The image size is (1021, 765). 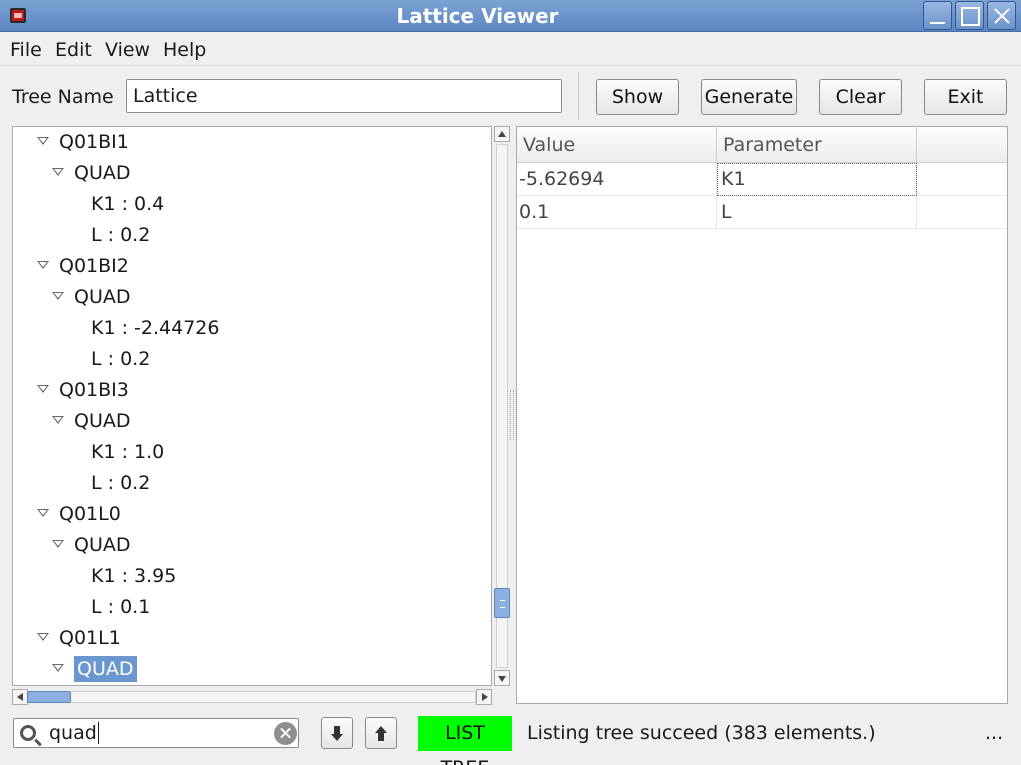 I want to click on status-badge: LIST TREE, so click(x=465, y=740).